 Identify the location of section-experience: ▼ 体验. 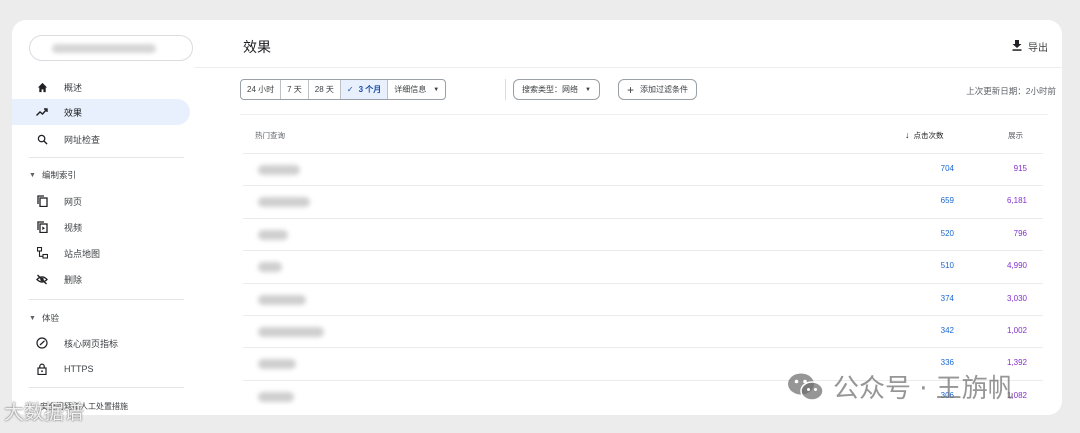
(44, 318).